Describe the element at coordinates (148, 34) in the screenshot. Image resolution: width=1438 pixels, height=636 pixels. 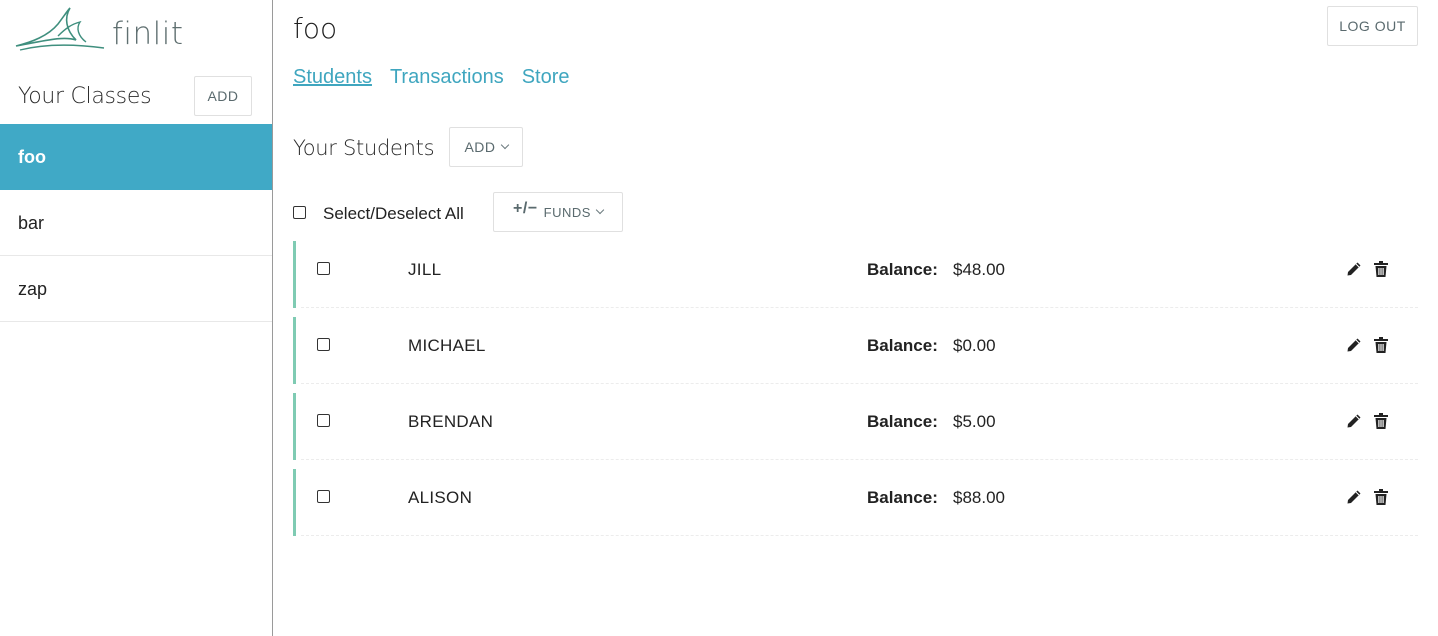
I see `logo-text: finlit` at that location.